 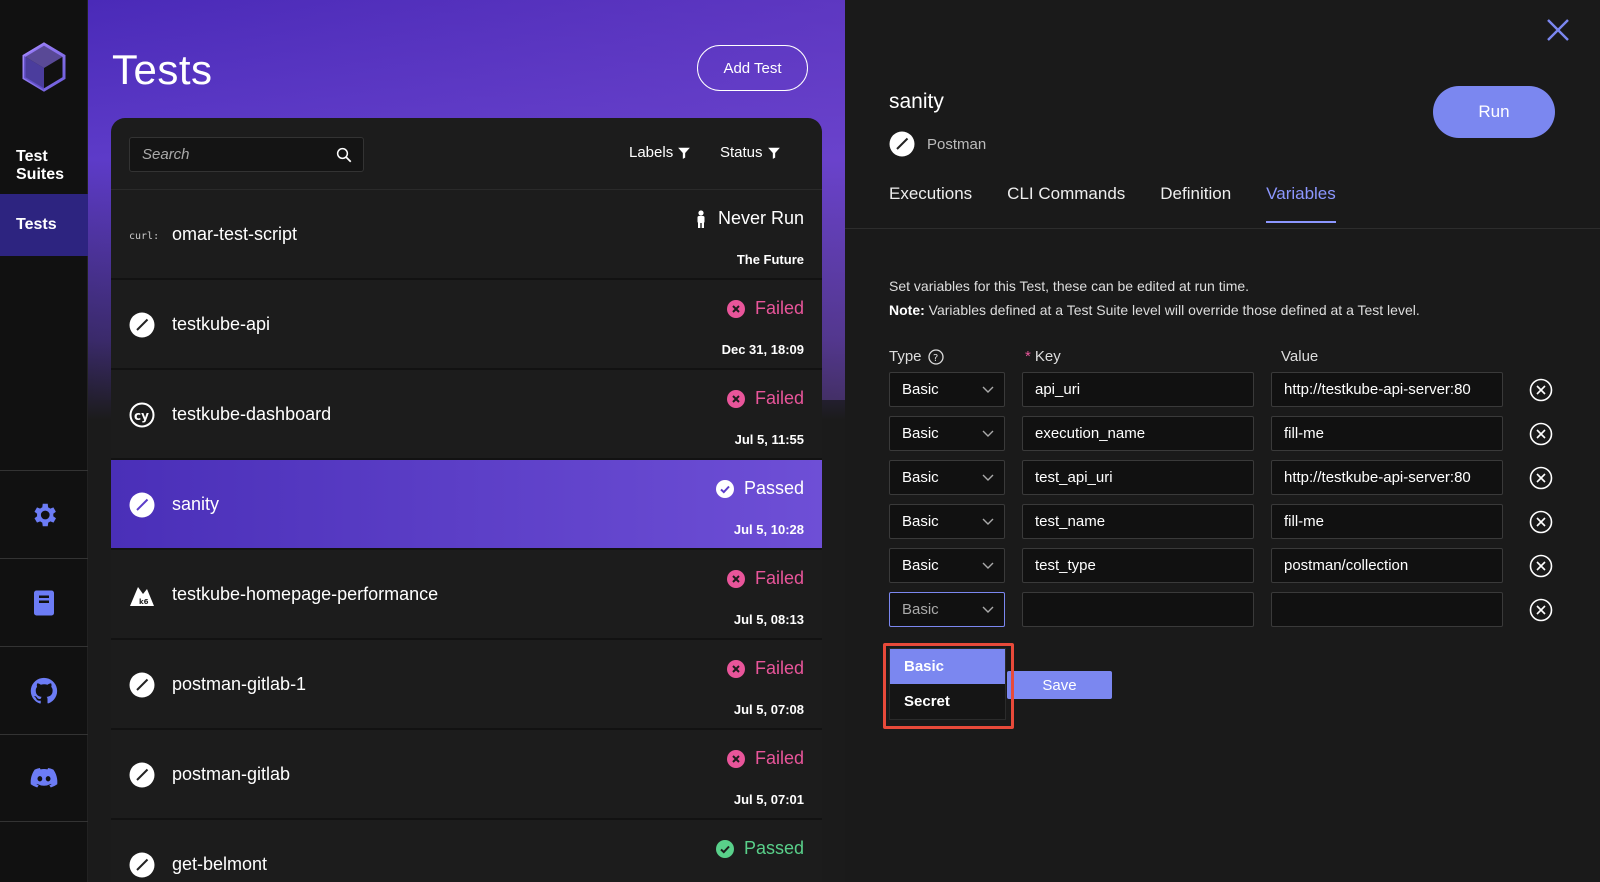 What do you see at coordinates (769, 439) in the screenshot?
I see `test-time: Jul 5, 11:55` at bounding box center [769, 439].